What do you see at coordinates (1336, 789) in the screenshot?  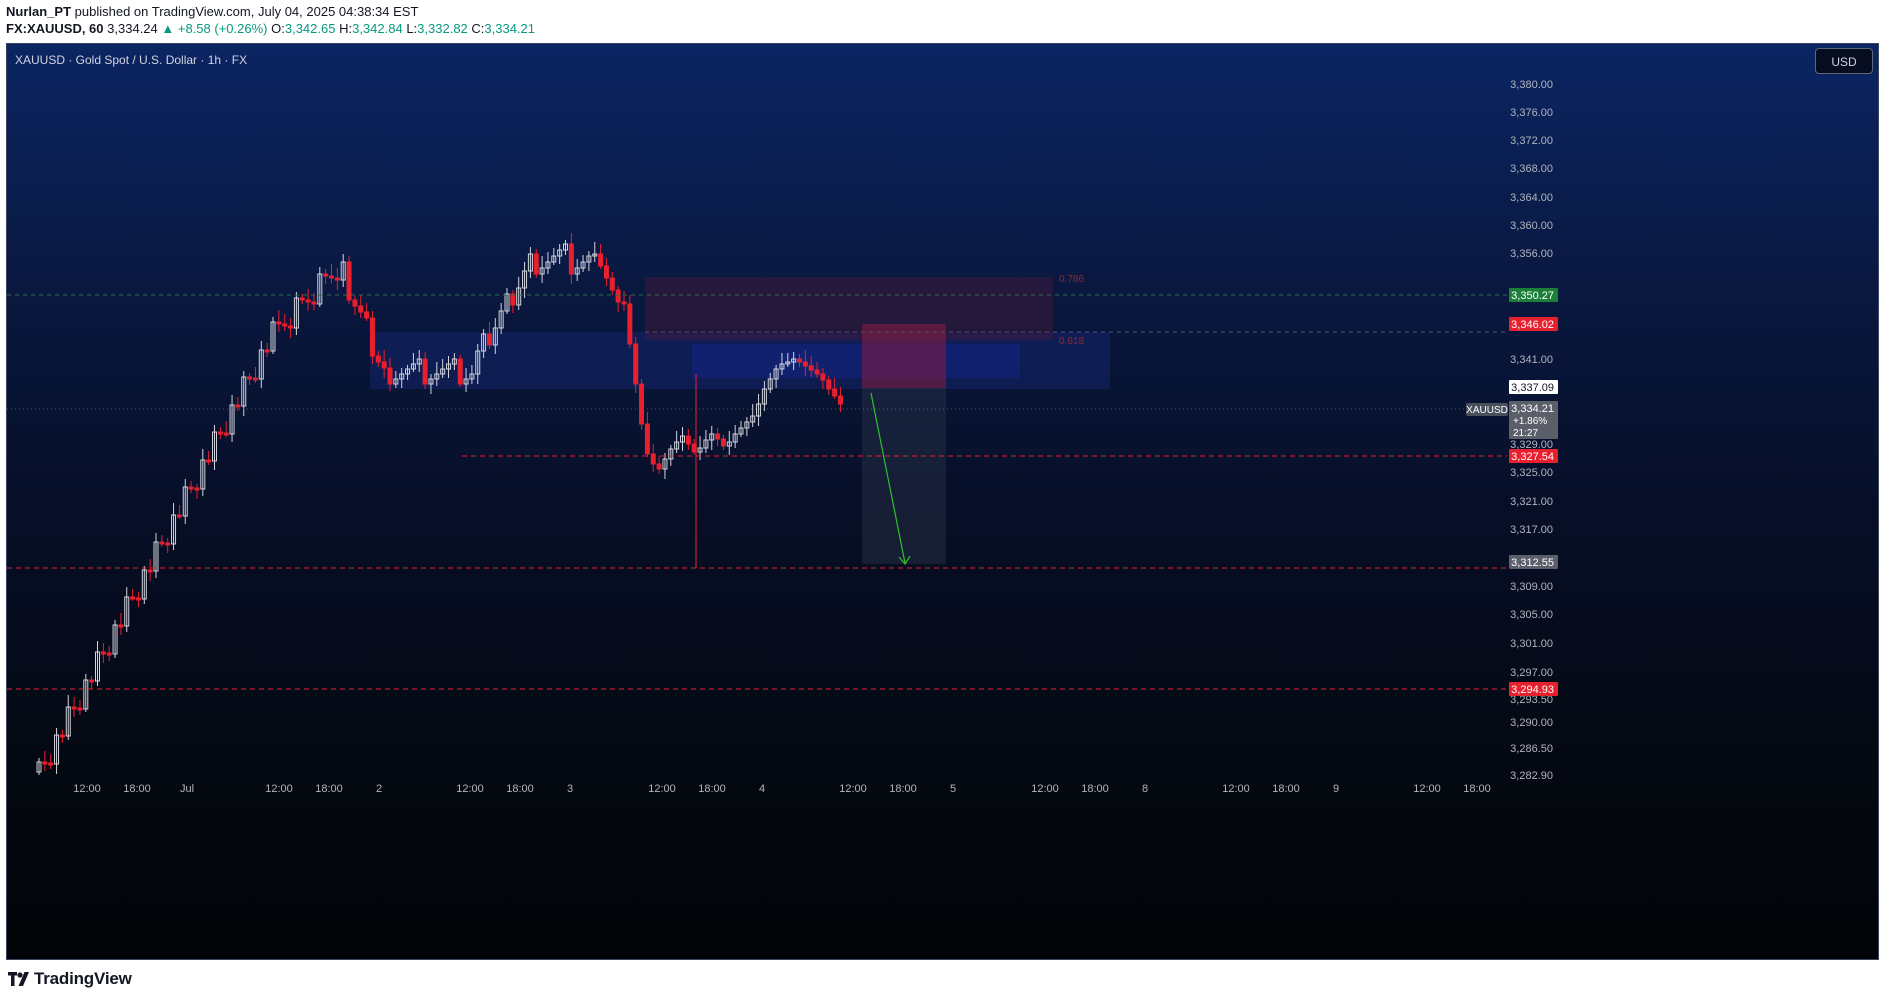 I see `time-axis-tick: 9` at bounding box center [1336, 789].